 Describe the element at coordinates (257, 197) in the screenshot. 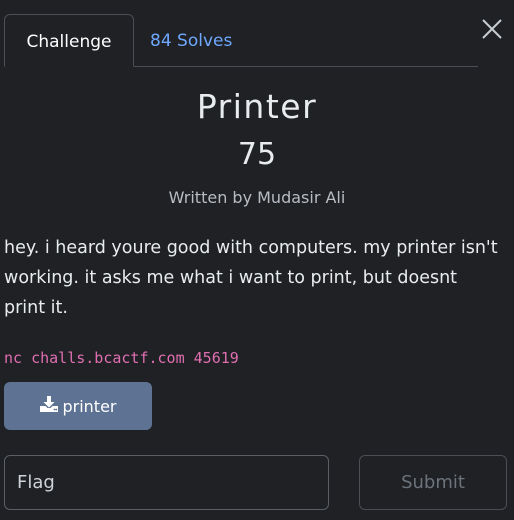

I see `challenge-author: Written by Mudasir Ali` at that location.